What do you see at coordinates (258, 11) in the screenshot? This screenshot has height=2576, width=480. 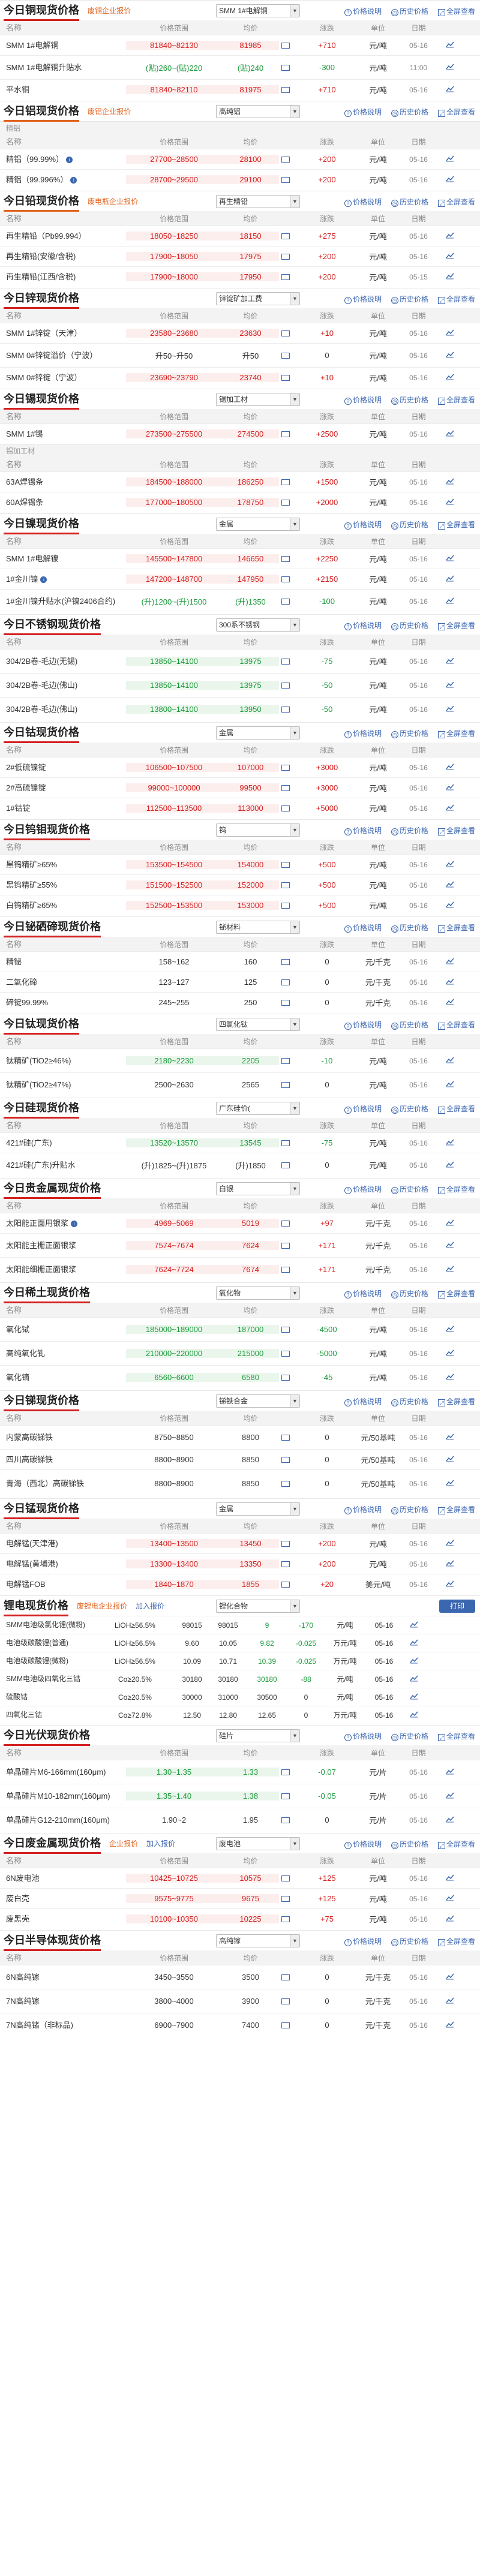 I see `category-select: SMM 1#电解铜 ▼` at bounding box center [258, 11].